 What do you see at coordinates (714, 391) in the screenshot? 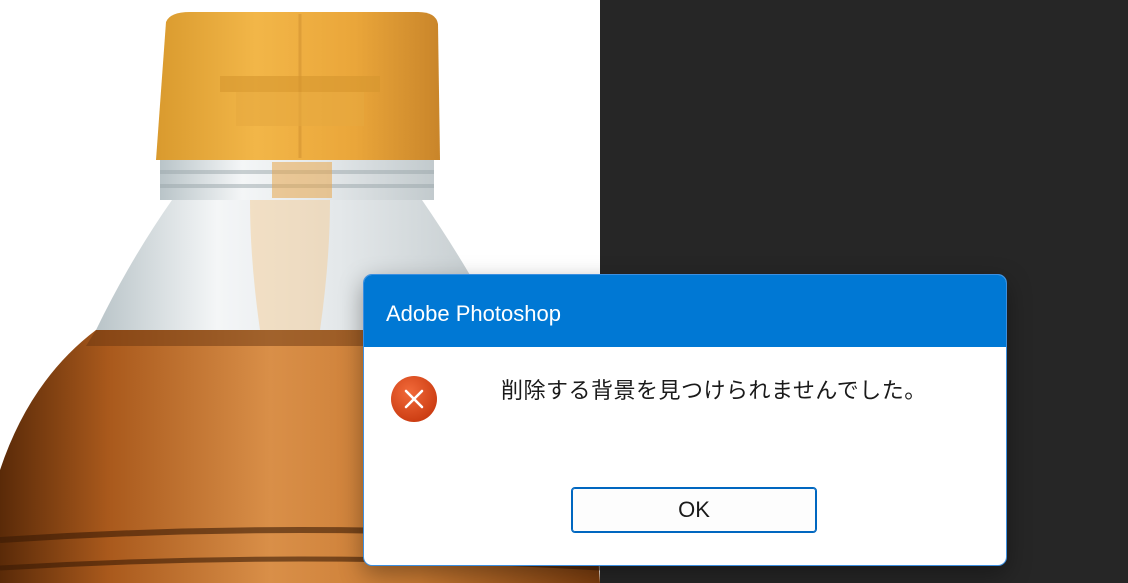
I see `dialog-message: 削除する背景を見つけられませんでした。` at bounding box center [714, 391].